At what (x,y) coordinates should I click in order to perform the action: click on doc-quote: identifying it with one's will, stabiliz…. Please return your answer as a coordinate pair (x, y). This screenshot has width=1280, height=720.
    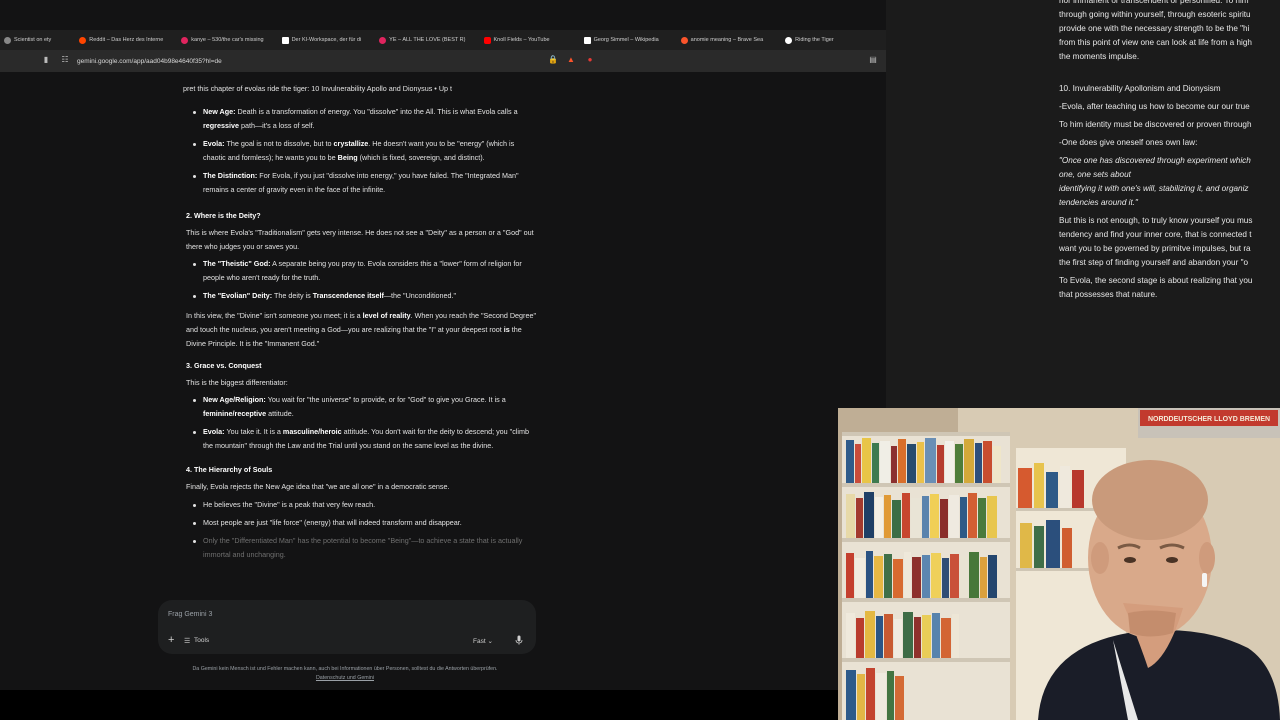
    Looking at the image, I should click on (1154, 188).